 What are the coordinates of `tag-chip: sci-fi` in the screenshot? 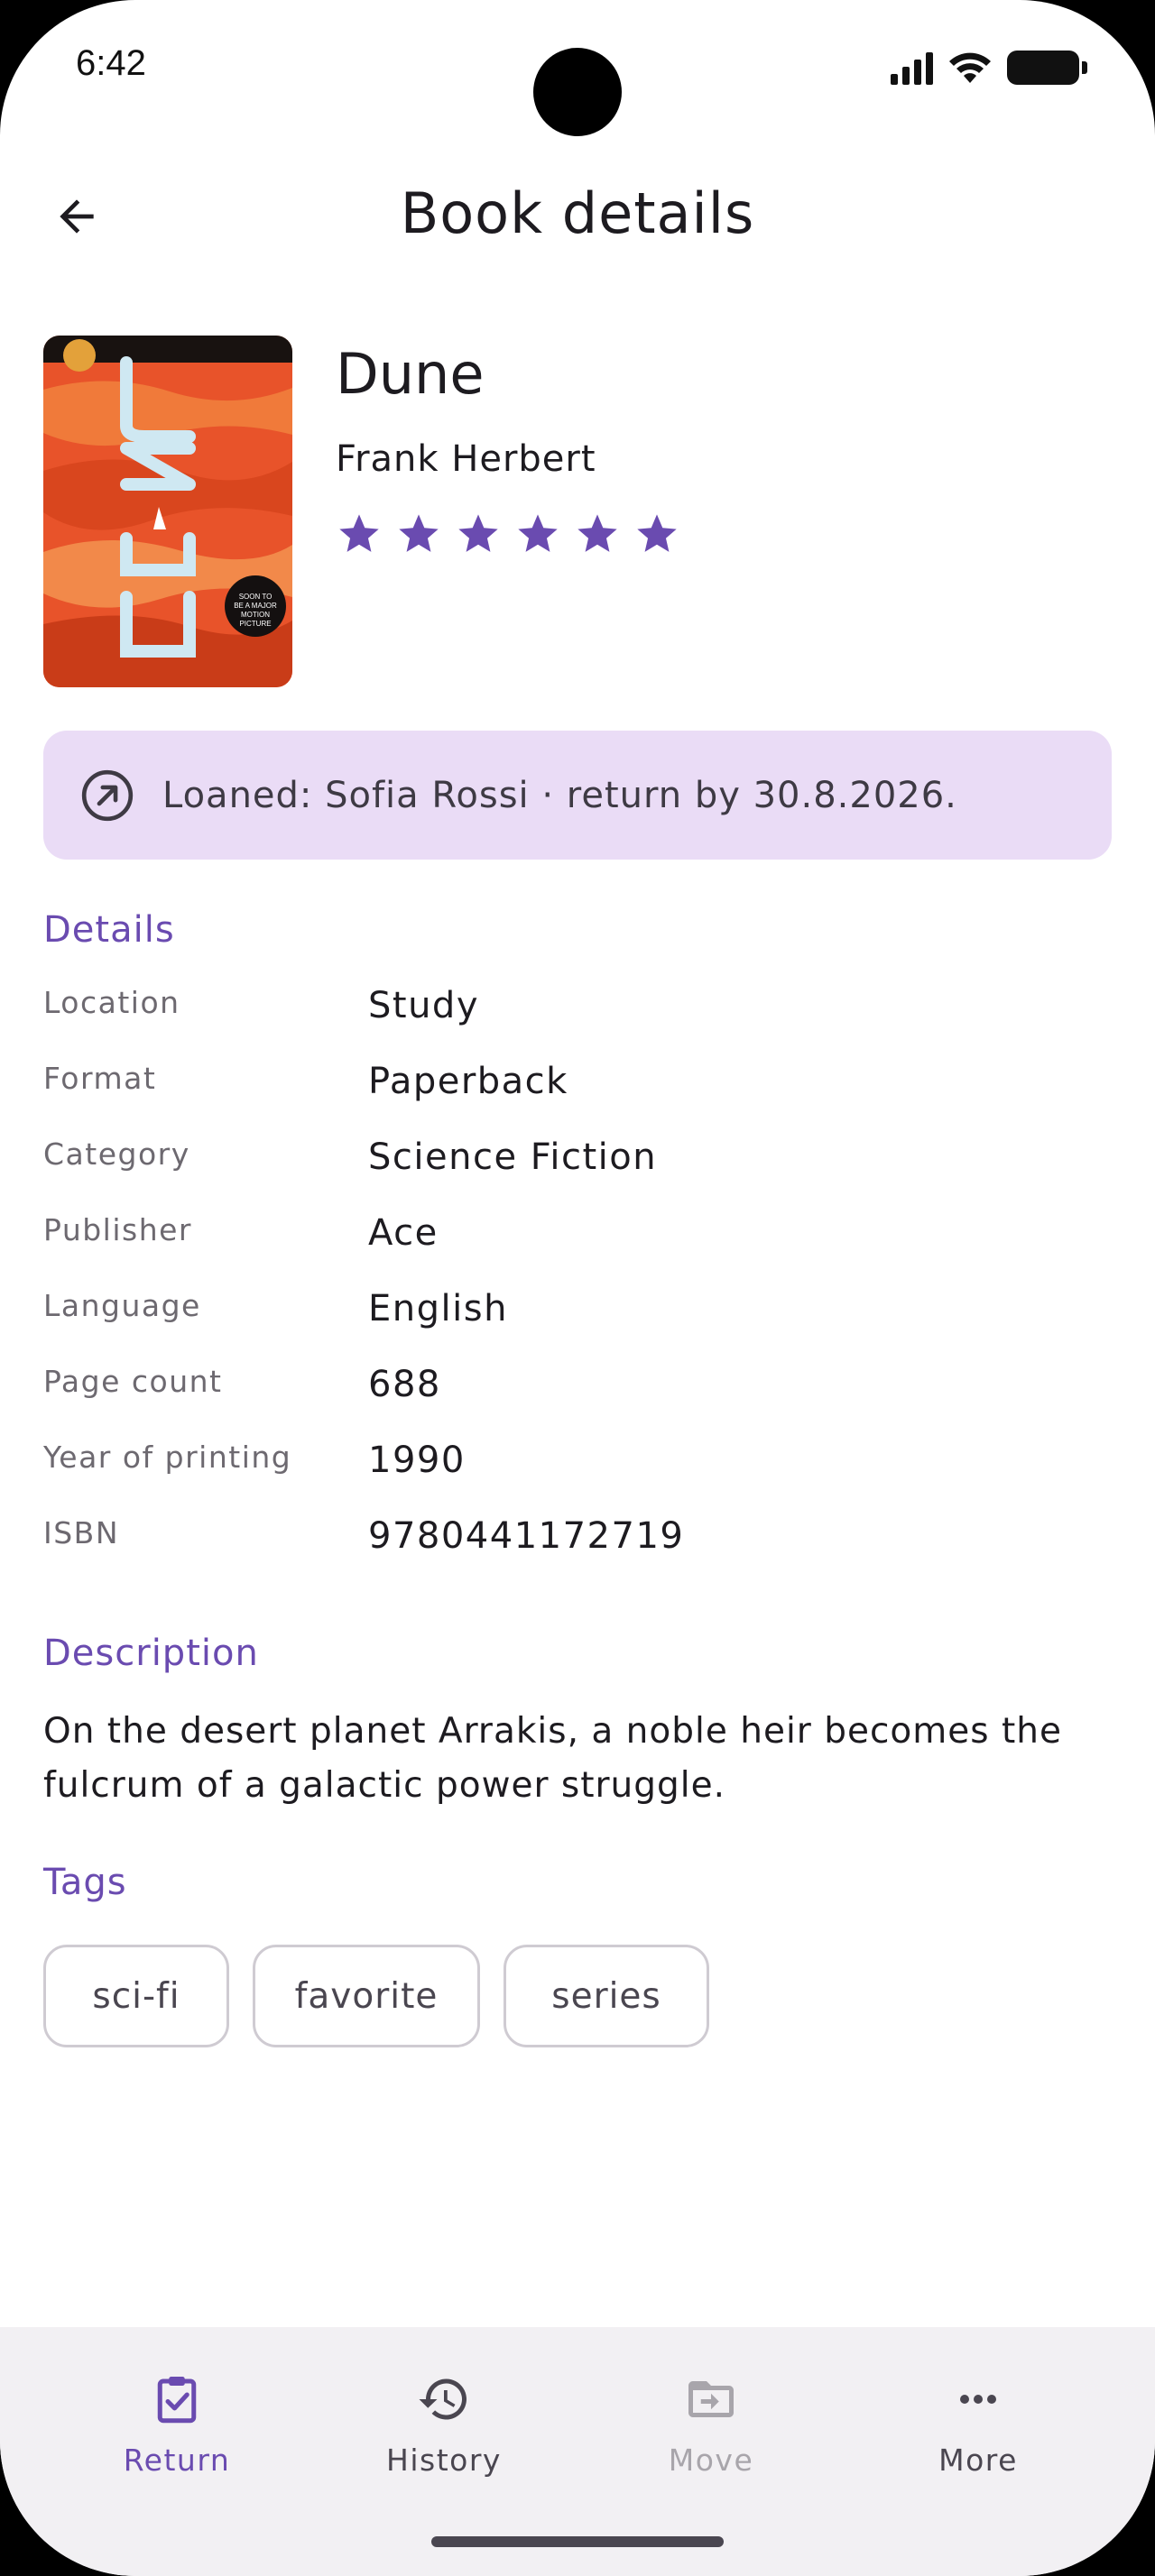 It's located at (136, 1996).